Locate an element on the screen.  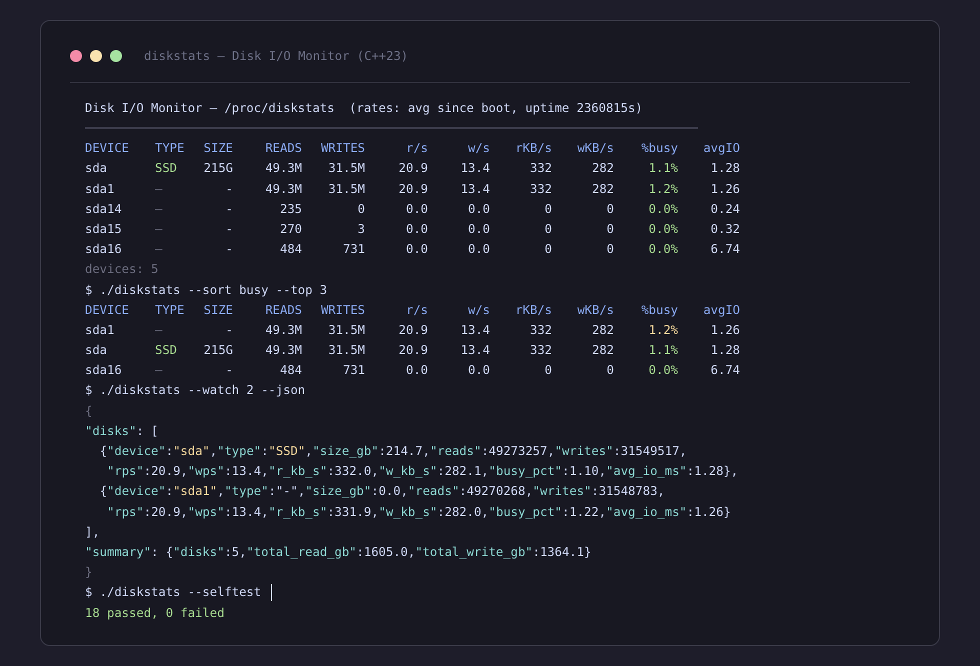
table-cell-text: sda16 is located at coordinates (104, 249).